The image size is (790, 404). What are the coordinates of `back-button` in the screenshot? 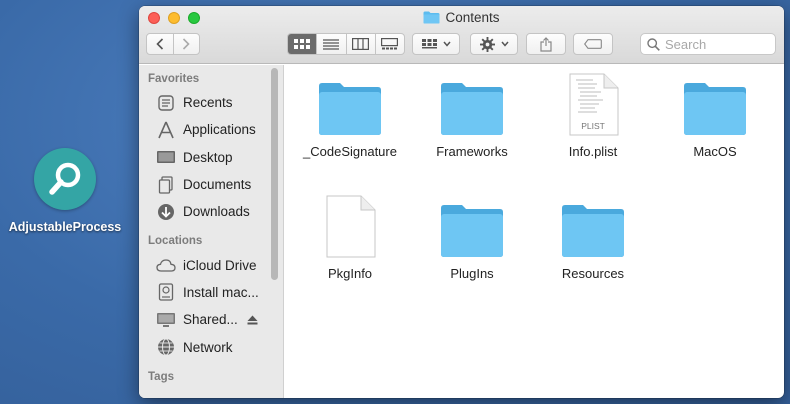 It's located at (160, 44).